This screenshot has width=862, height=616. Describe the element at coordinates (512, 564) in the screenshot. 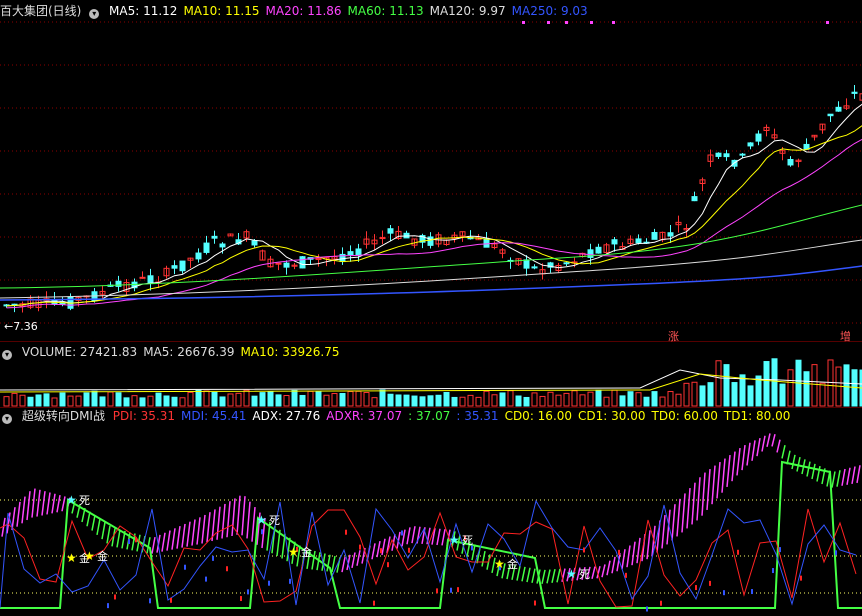

I see `signal-label: 金` at that location.